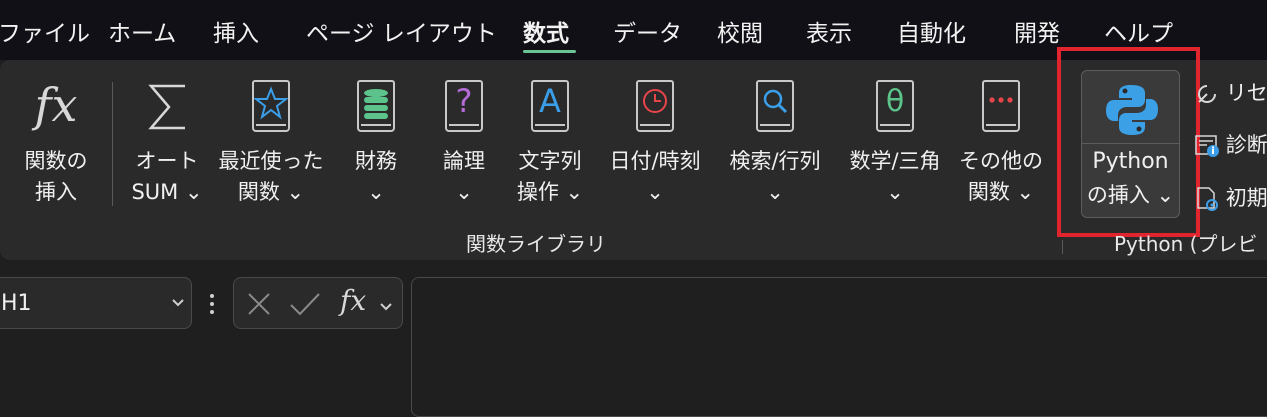  What do you see at coordinates (1246, 198) in the screenshot?
I see `initialization-label: 初期` at bounding box center [1246, 198].